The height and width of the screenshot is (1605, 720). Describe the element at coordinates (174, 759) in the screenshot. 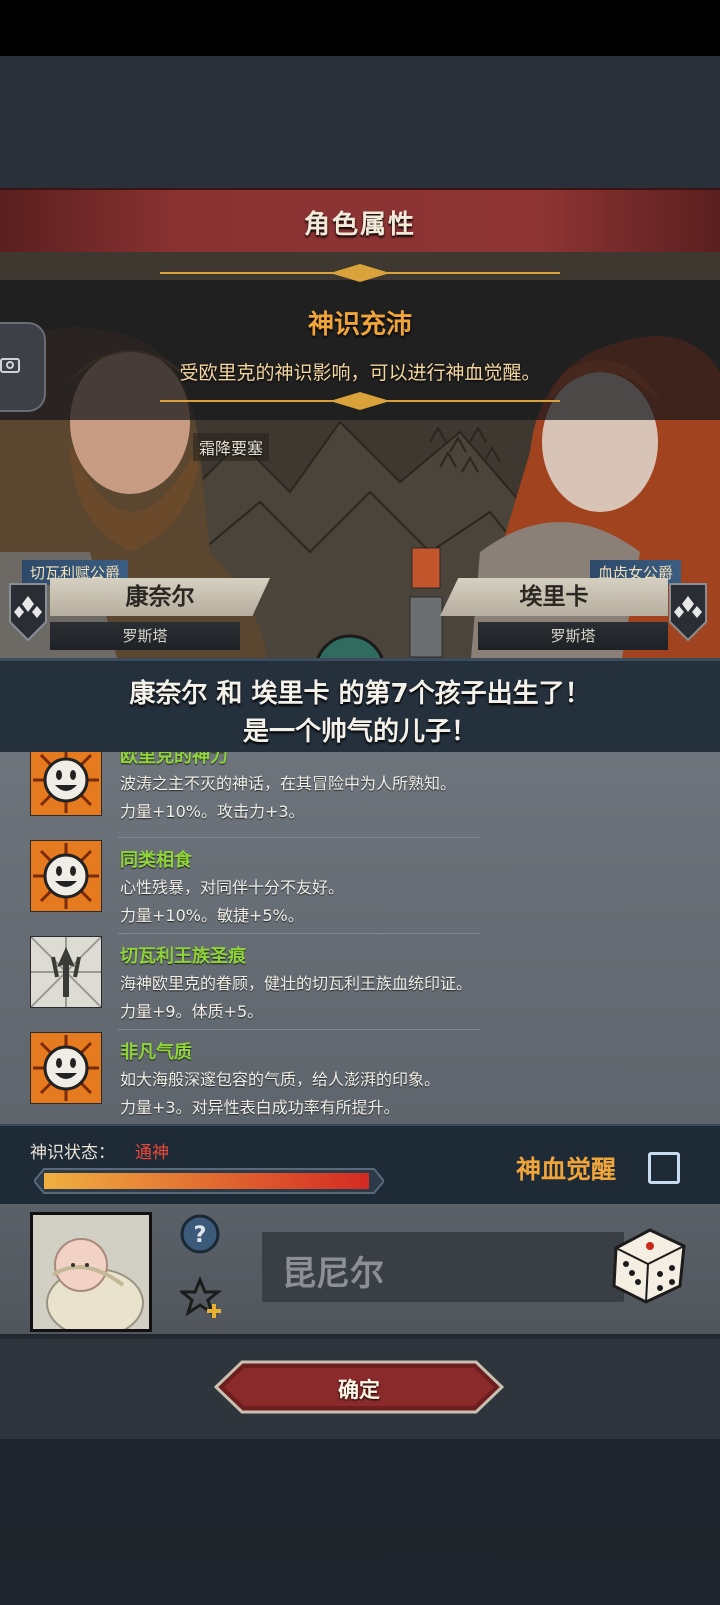

I see `trait-name: 欧里克的神力` at that location.